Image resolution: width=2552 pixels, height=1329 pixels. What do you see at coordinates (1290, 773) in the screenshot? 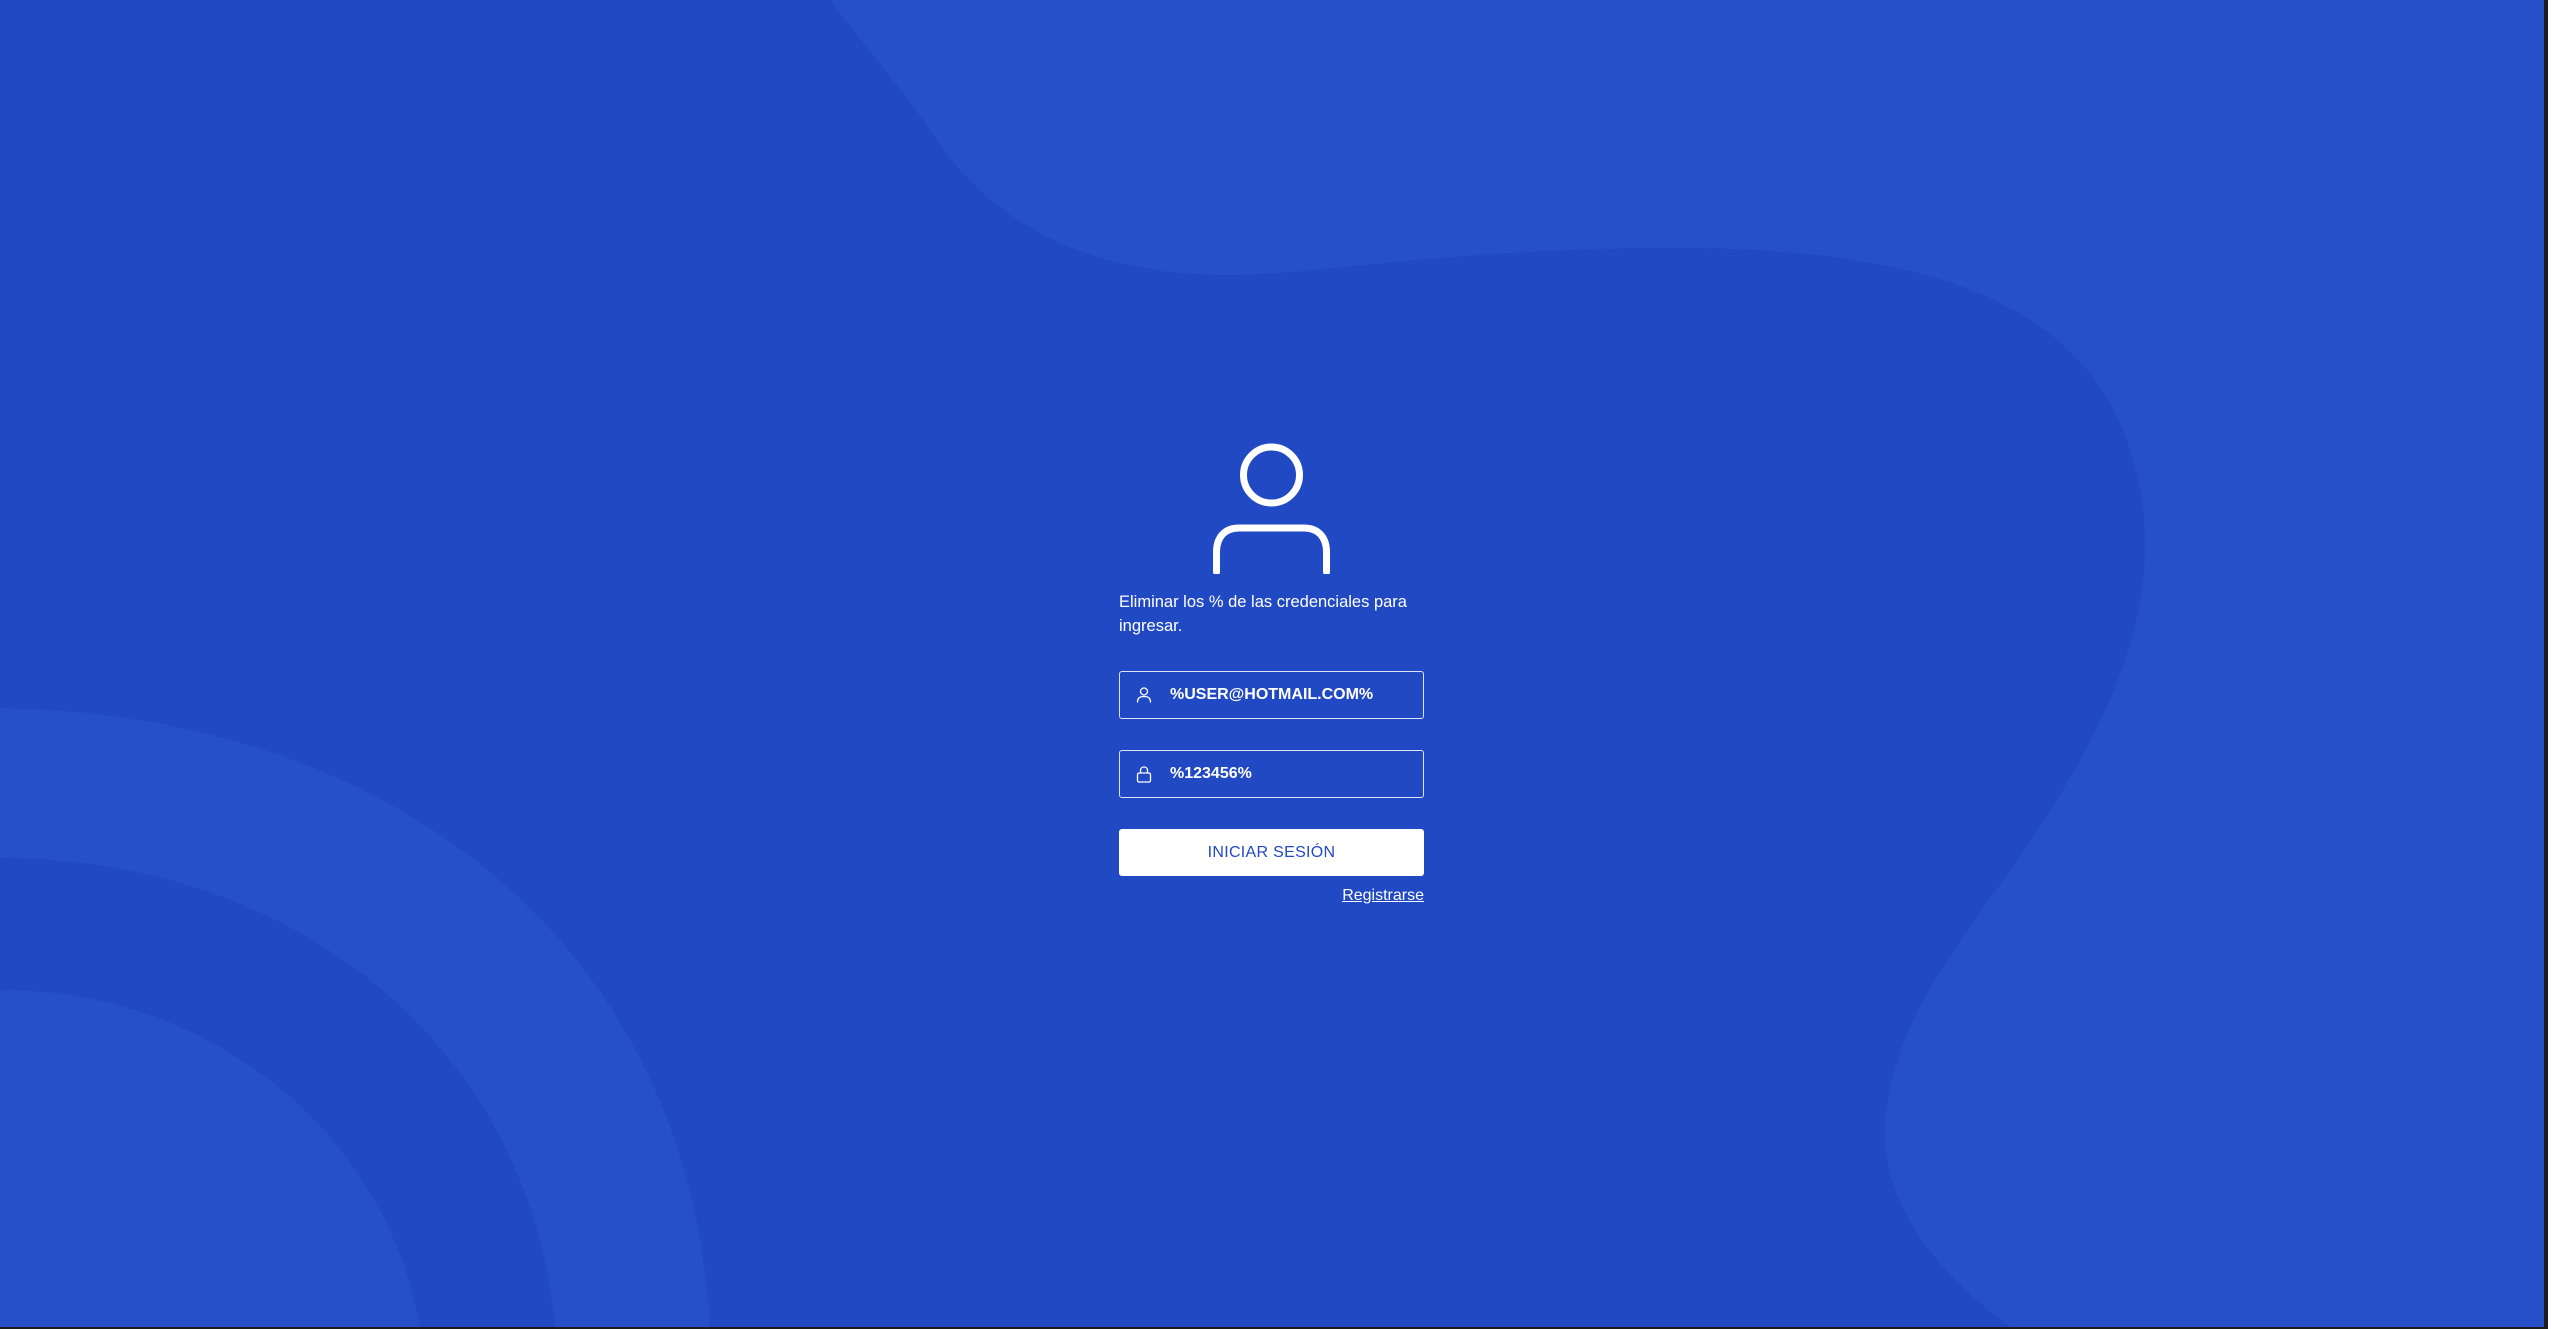
I see `password-input` at bounding box center [1290, 773].